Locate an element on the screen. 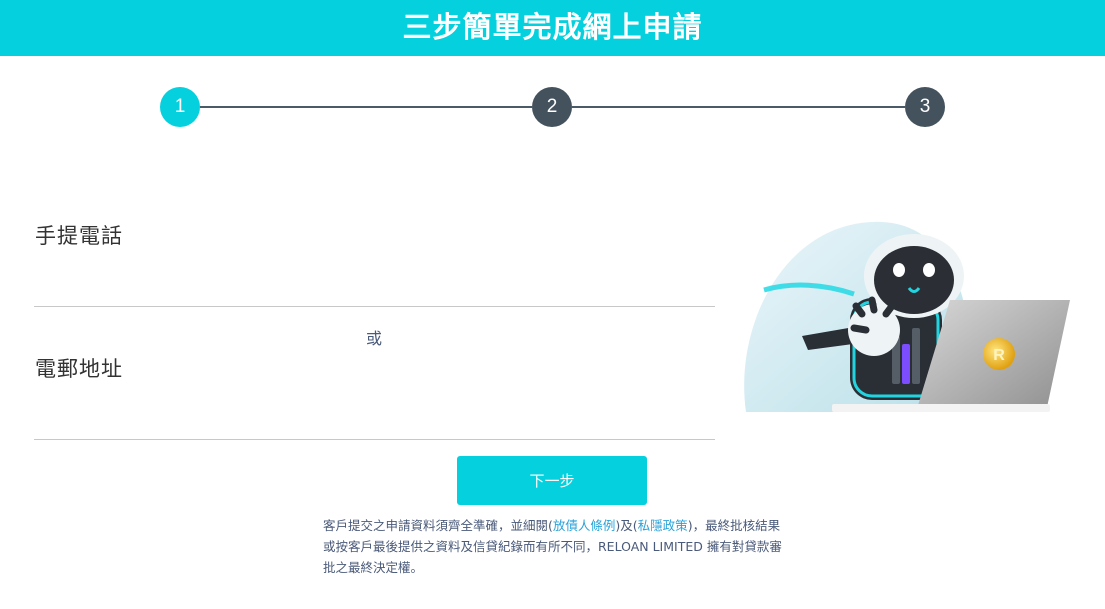 The image size is (1105, 609). step-1-indicator: 1 is located at coordinates (180, 107).